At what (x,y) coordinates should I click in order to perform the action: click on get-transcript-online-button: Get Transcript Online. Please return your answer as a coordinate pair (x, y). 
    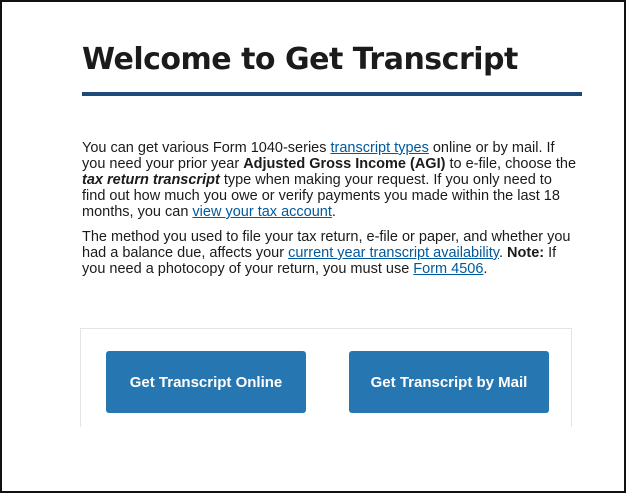
    Looking at the image, I should click on (206, 382).